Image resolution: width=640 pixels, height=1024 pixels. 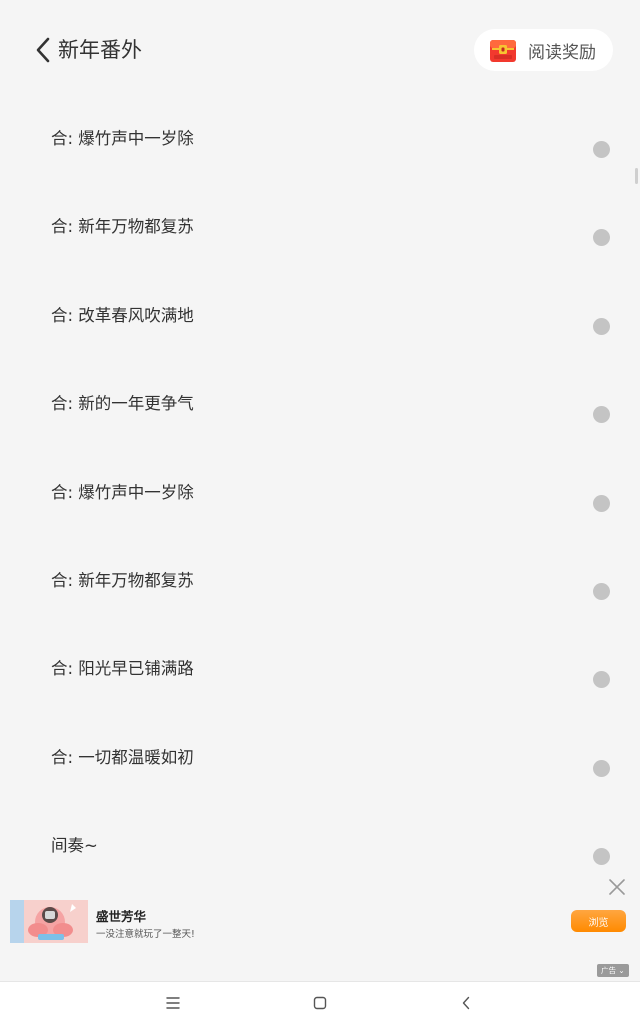 I want to click on list-item: 合: 新的一年更争气, so click(x=320, y=405).